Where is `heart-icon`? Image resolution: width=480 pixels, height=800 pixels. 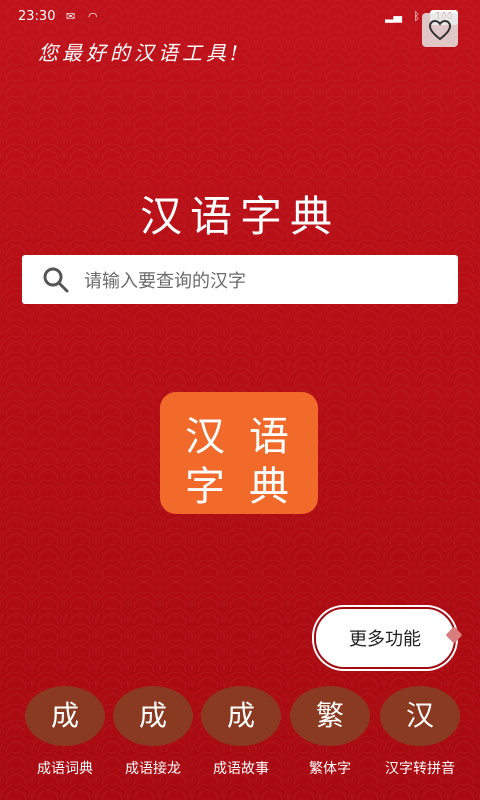 heart-icon is located at coordinates (440, 30).